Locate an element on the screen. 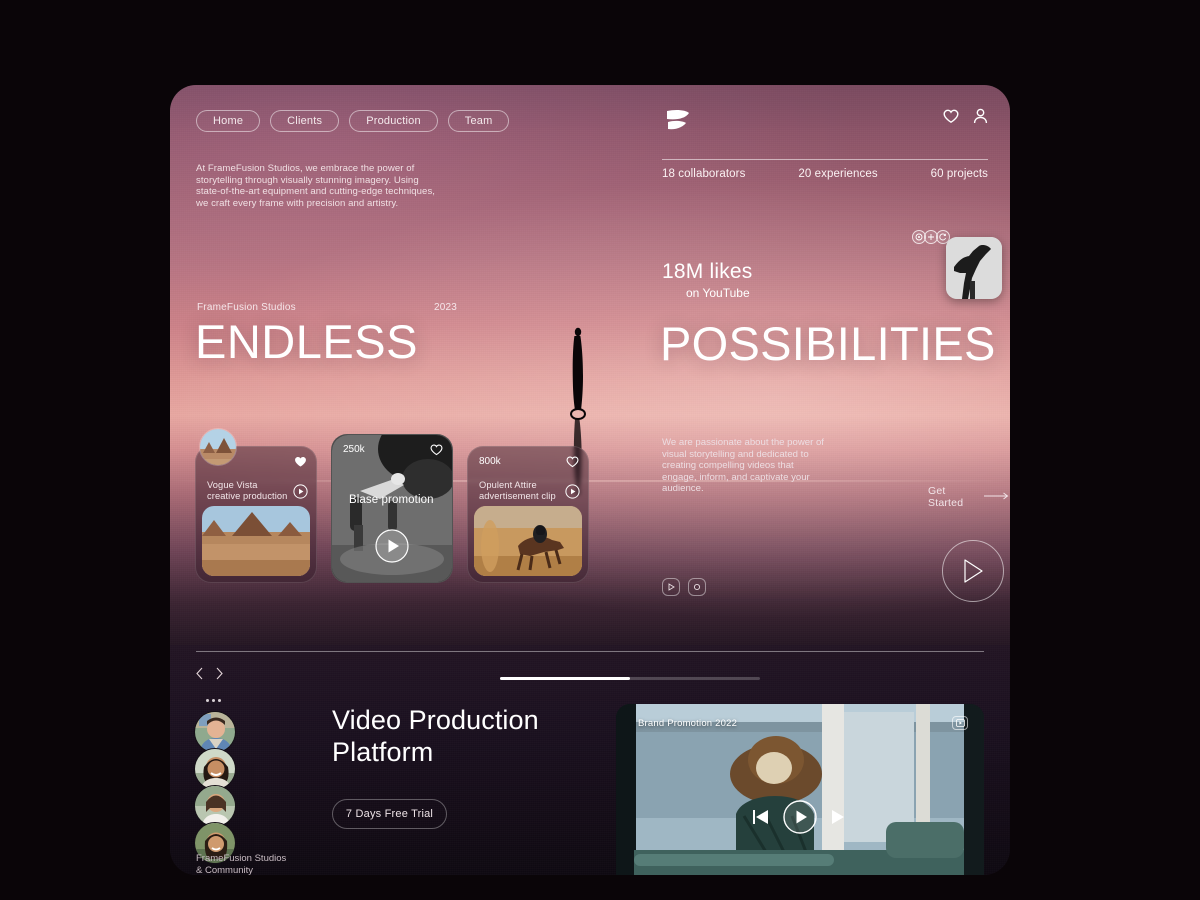 This screenshot has height=900, width=1200. card-view-count: 800k is located at coordinates (490, 461).